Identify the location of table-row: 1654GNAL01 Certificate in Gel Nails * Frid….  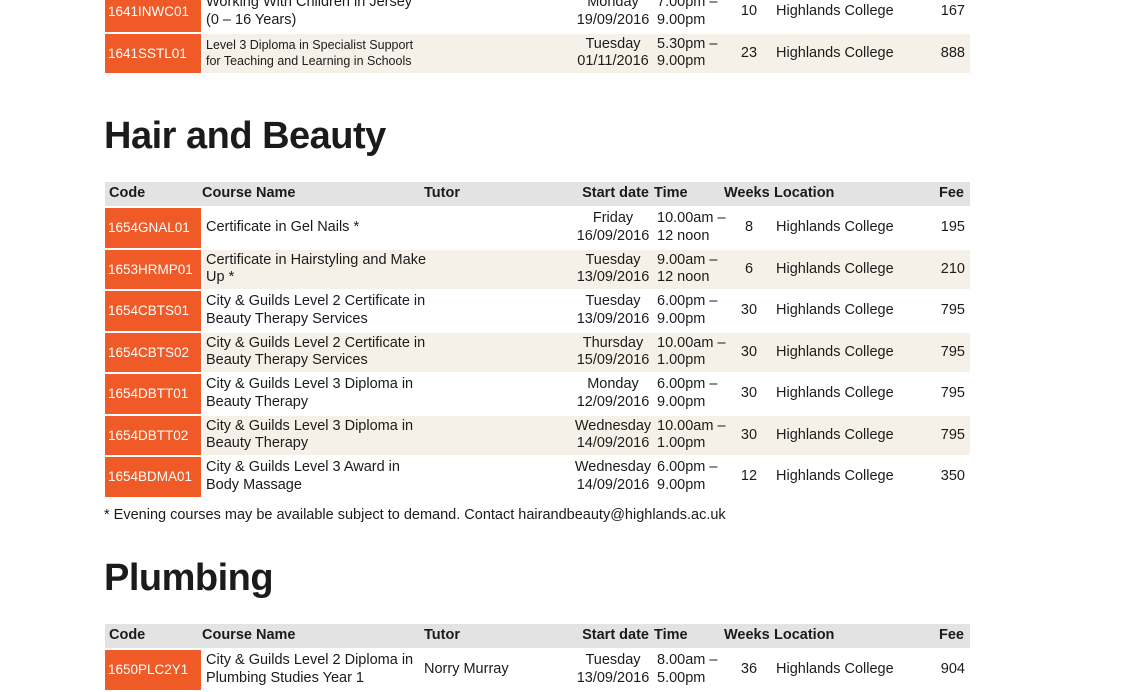
(537, 228).